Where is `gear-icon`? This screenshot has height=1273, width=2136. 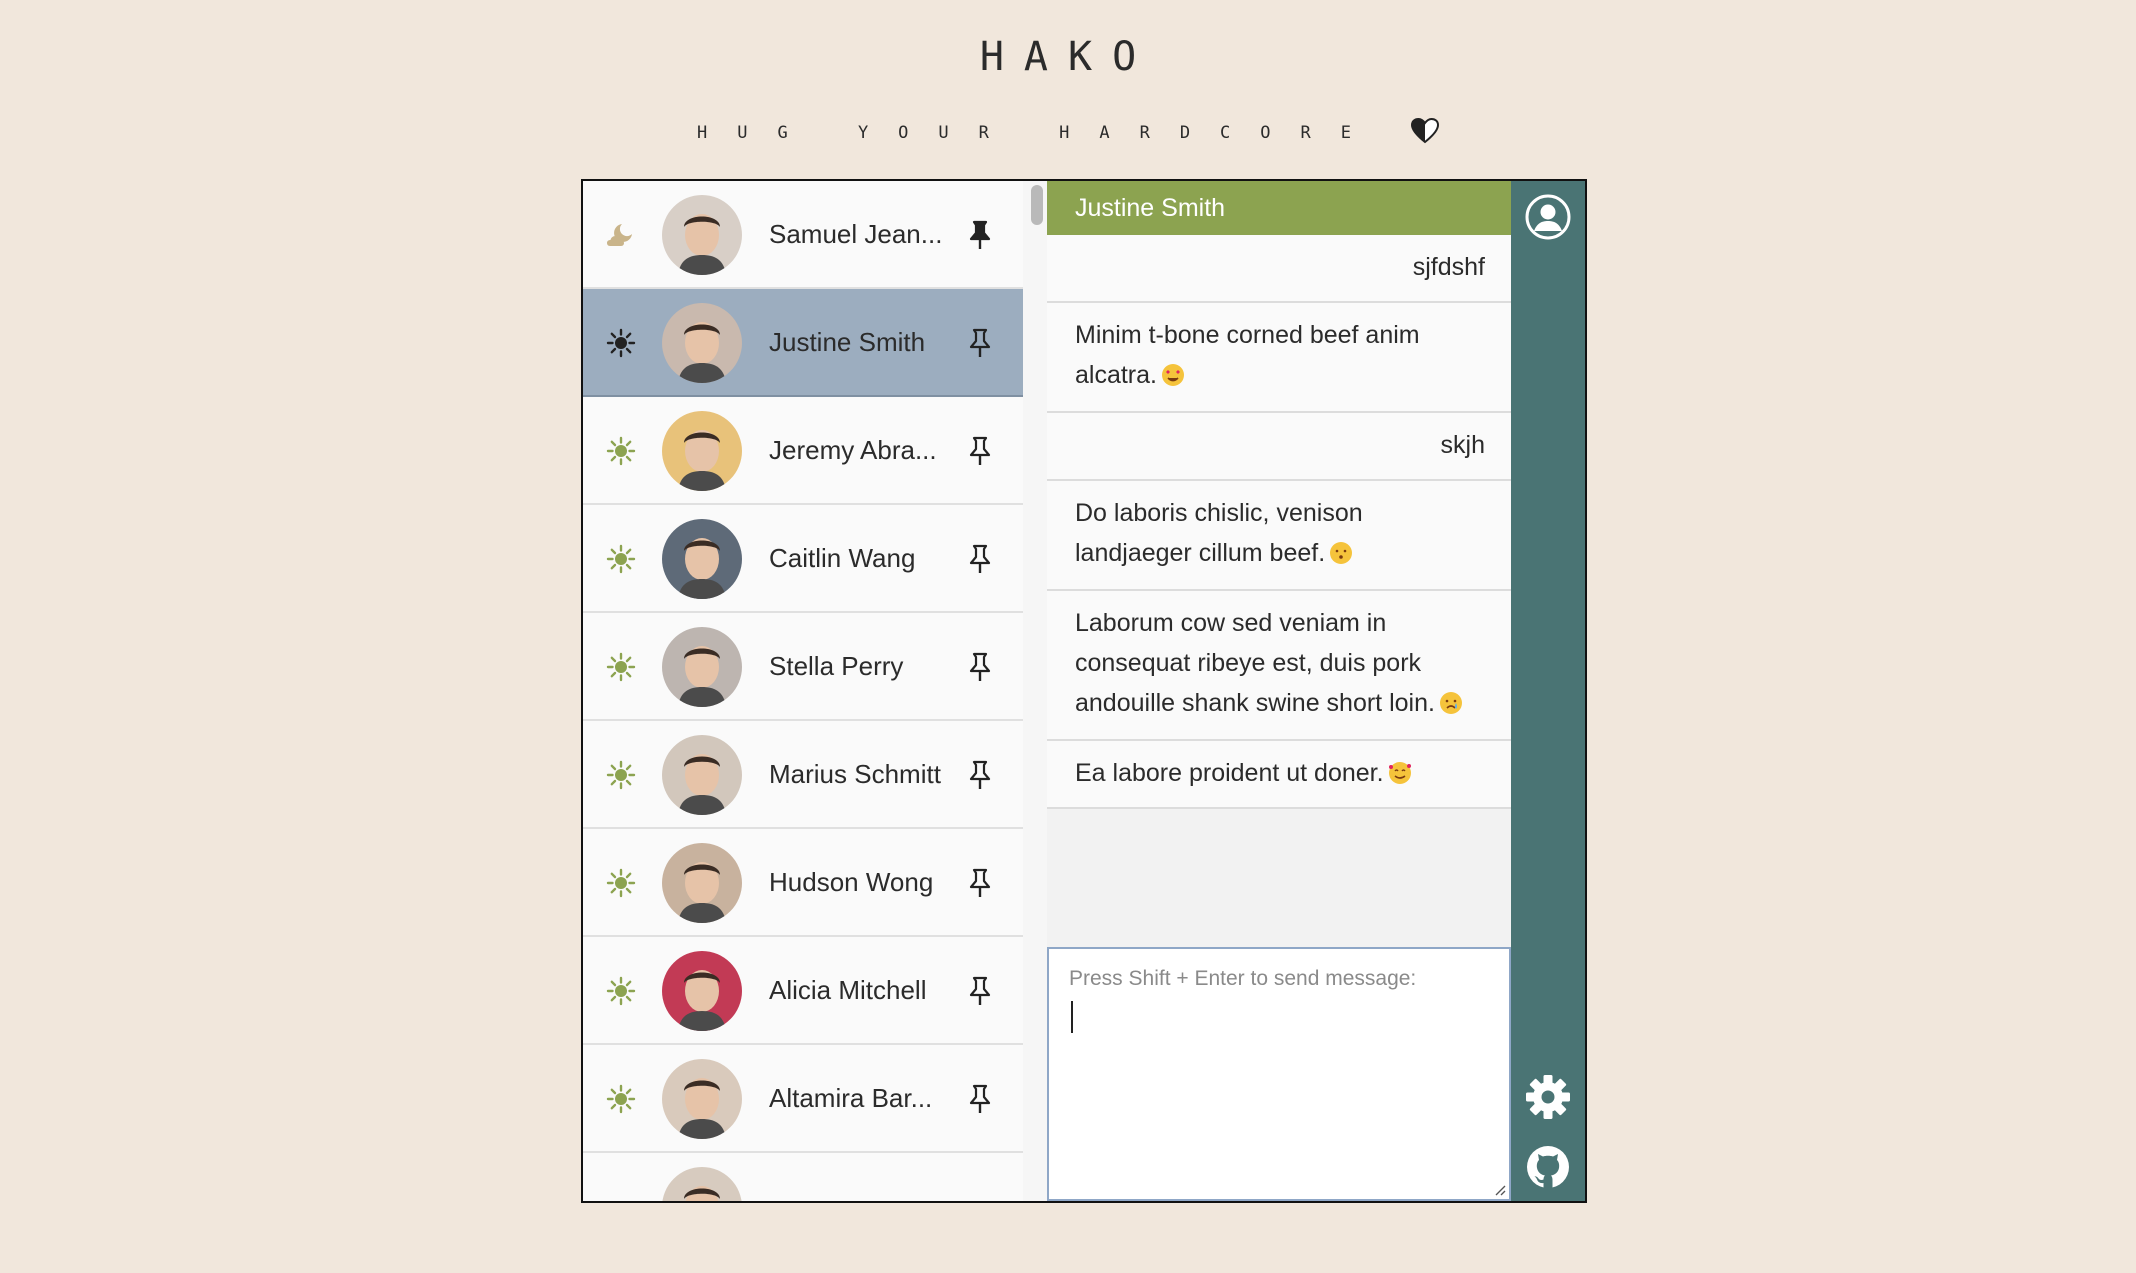
gear-icon is located at coordinates (1548, 1097).